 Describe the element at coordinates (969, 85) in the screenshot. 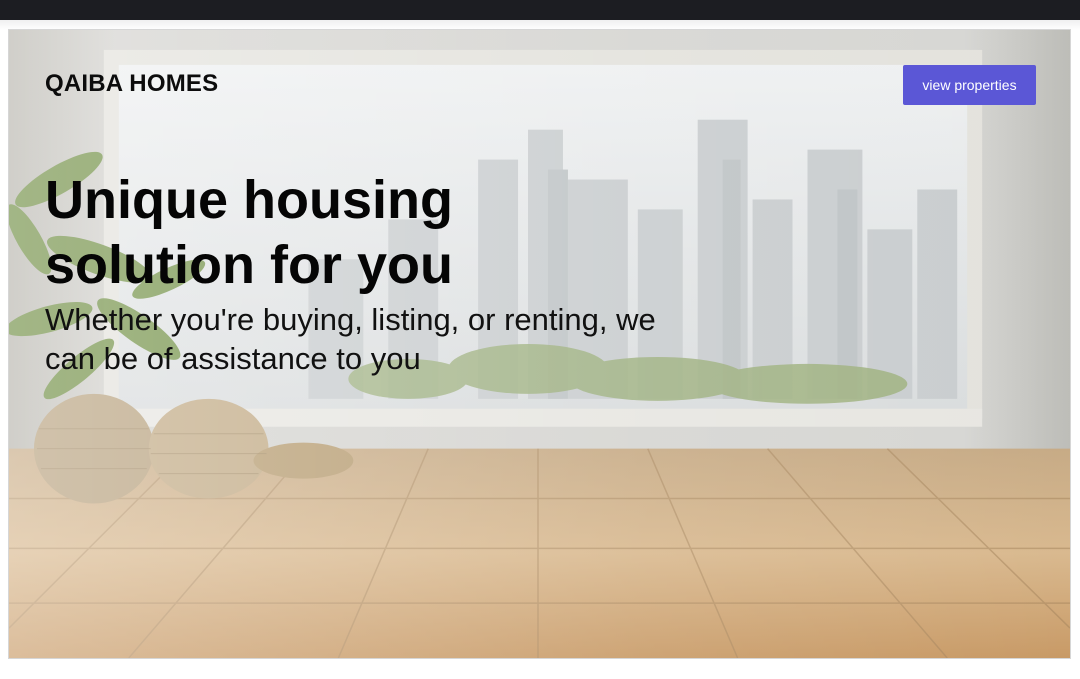

I see `view-properties-button: view properties` at that location.